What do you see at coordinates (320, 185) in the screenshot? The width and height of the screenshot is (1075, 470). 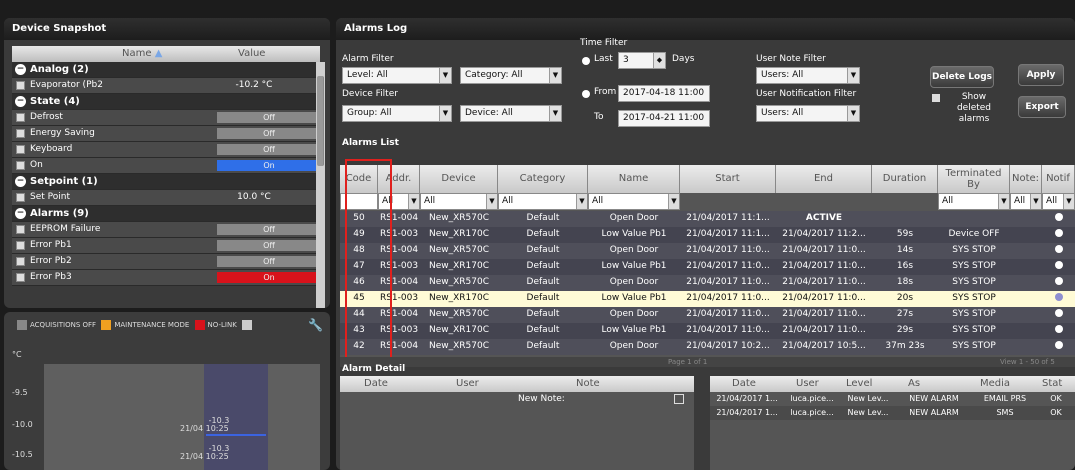 I see `snapshot-scrollbar` at bounding box center [320, 185].